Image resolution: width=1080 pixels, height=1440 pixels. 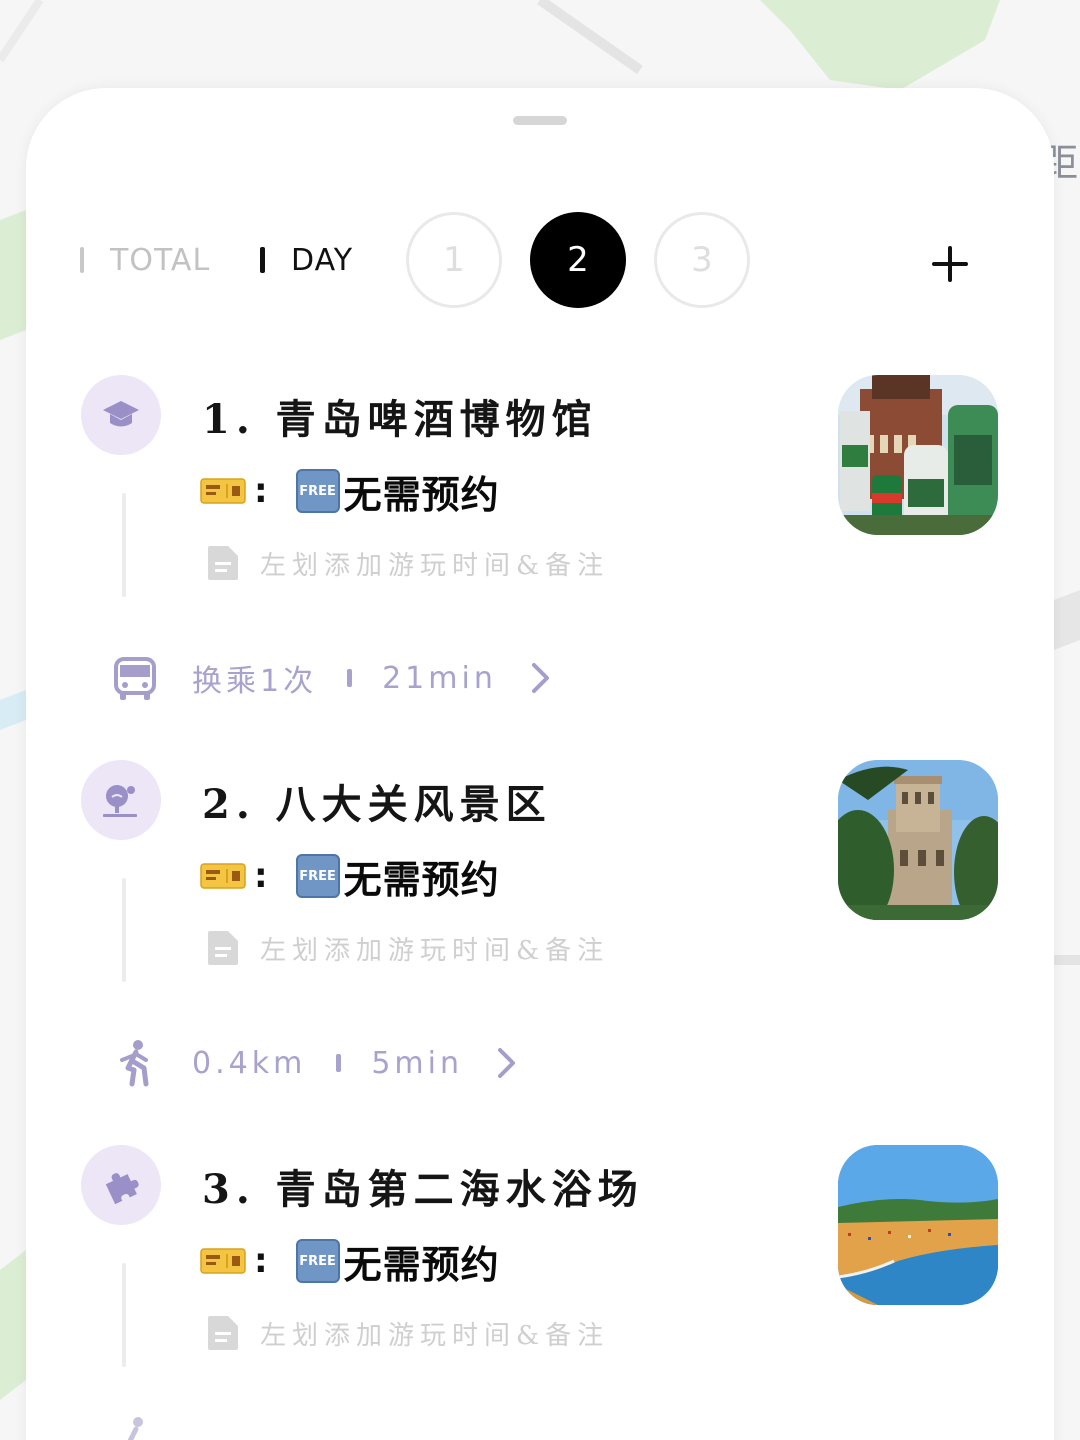 I want to click on transit-distance: 0.4km, so click(x=249, y=1063).